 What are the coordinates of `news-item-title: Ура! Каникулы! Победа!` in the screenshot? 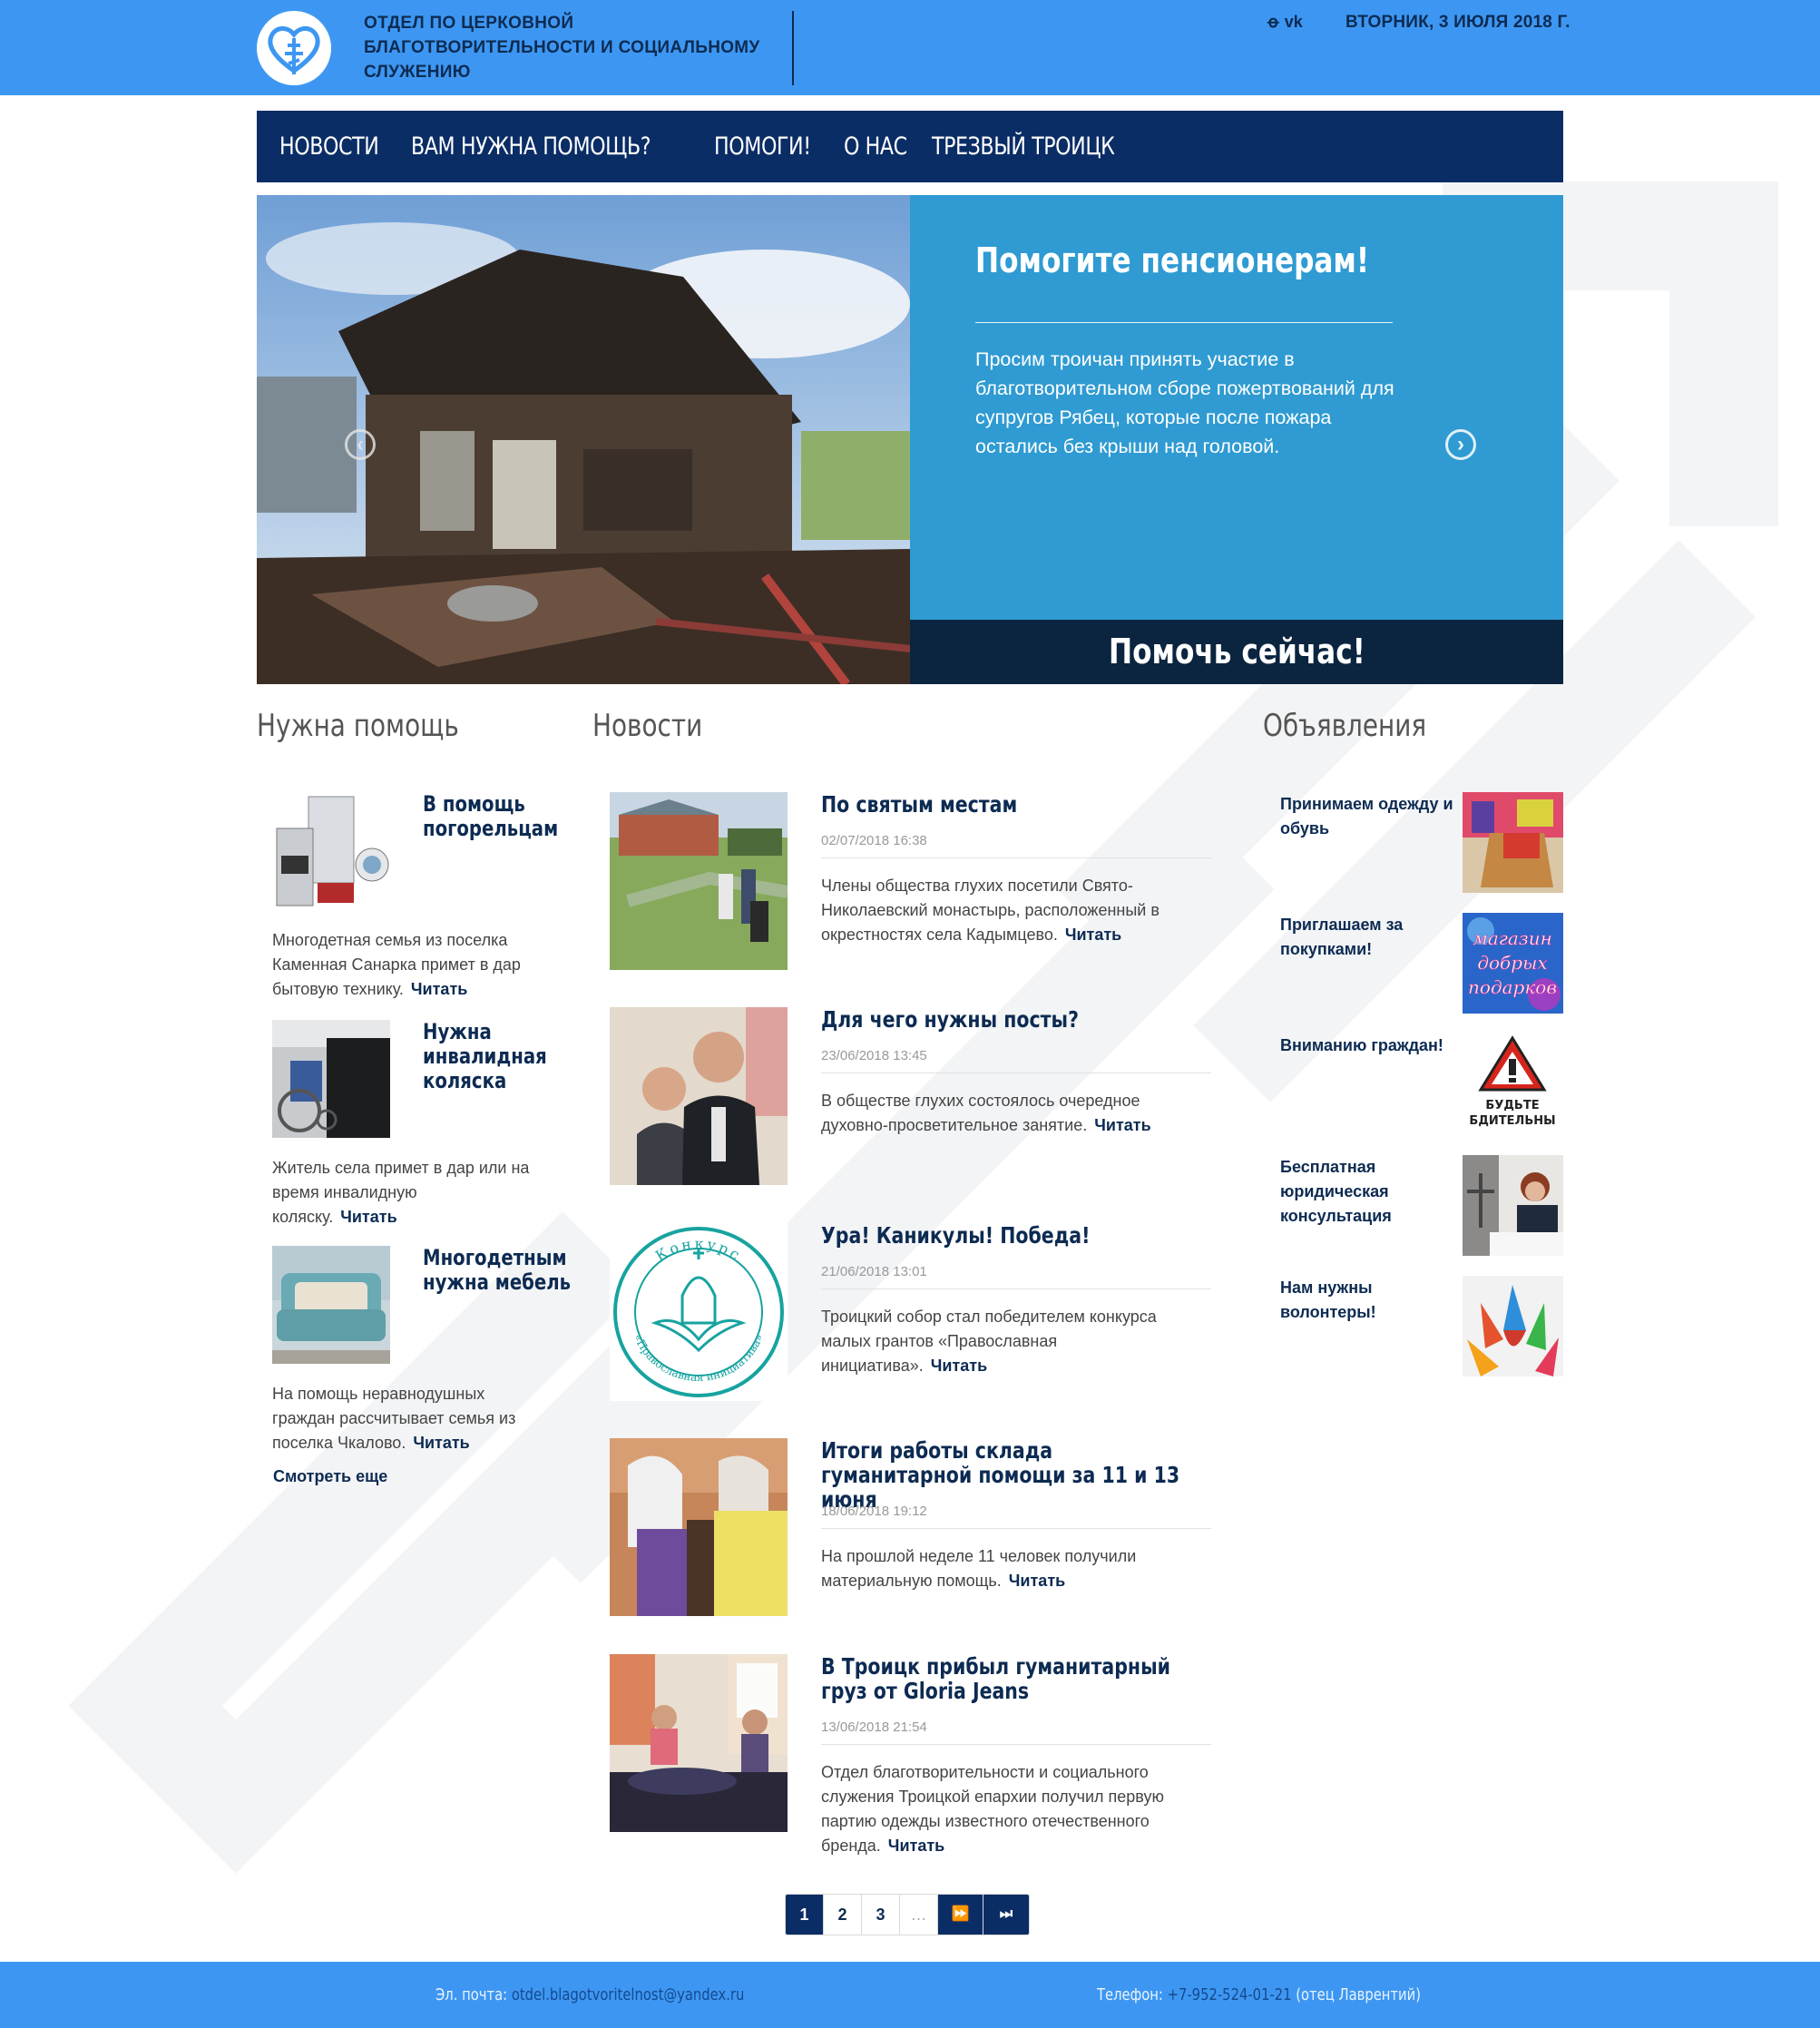 It's located at (1007, 1235).